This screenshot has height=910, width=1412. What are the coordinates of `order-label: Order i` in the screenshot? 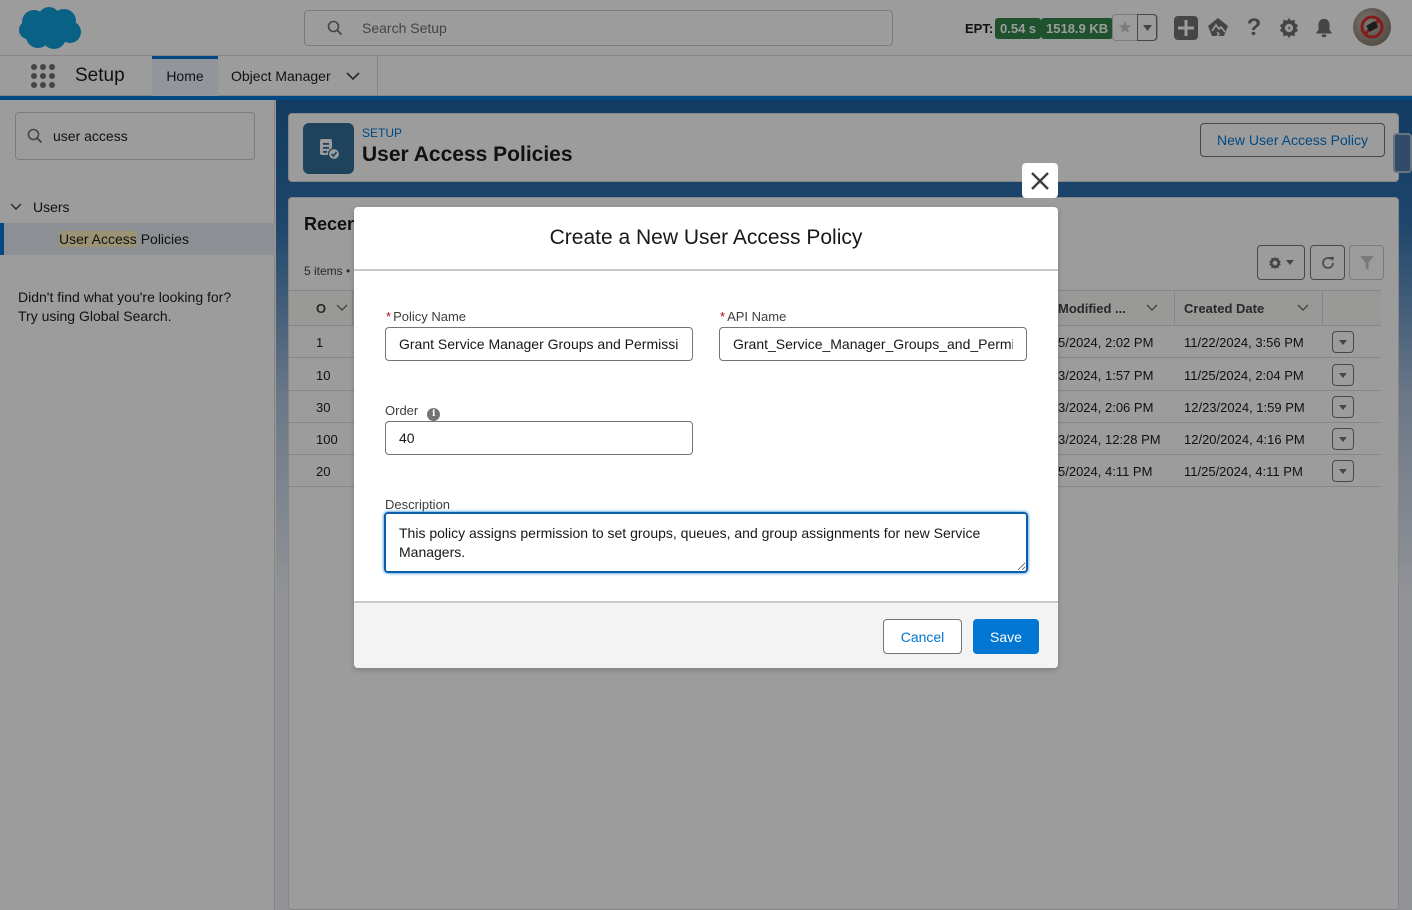 It's located at (413, 412).